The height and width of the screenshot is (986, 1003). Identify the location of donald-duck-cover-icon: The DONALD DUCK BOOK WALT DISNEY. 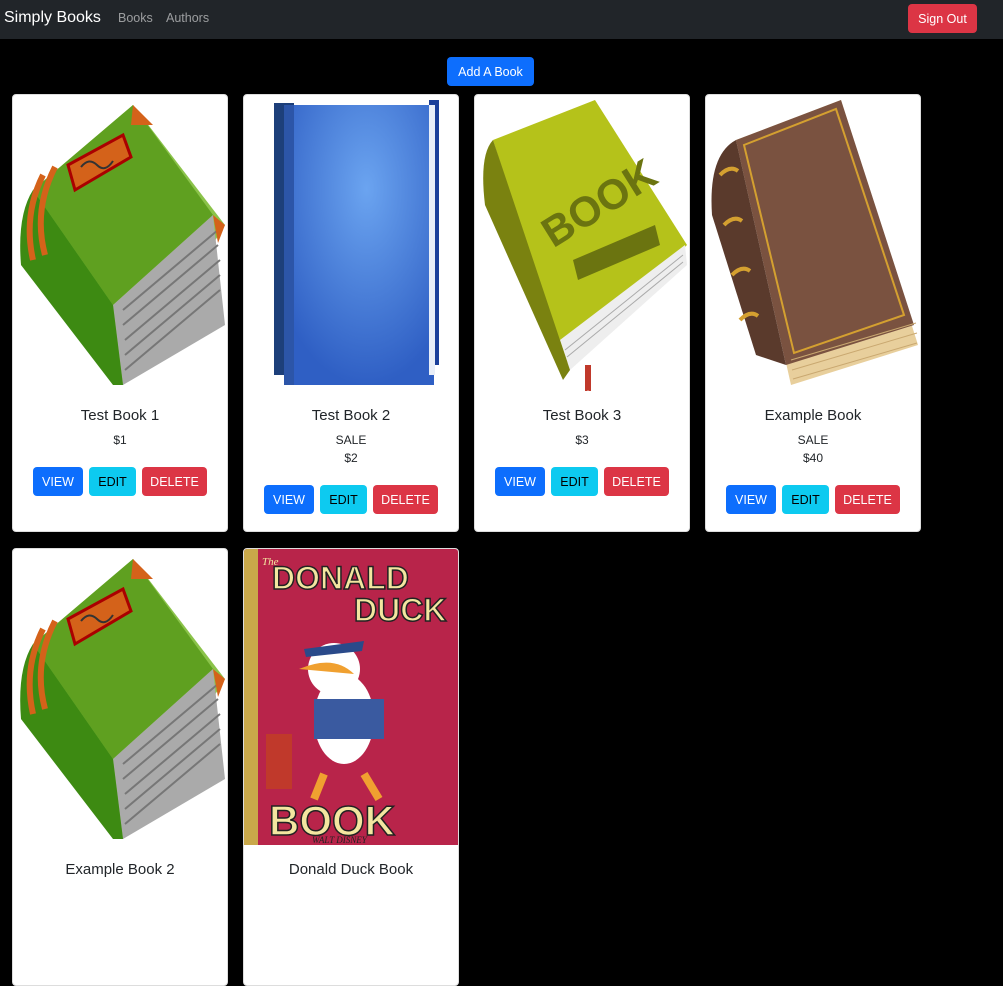
(351, 697).